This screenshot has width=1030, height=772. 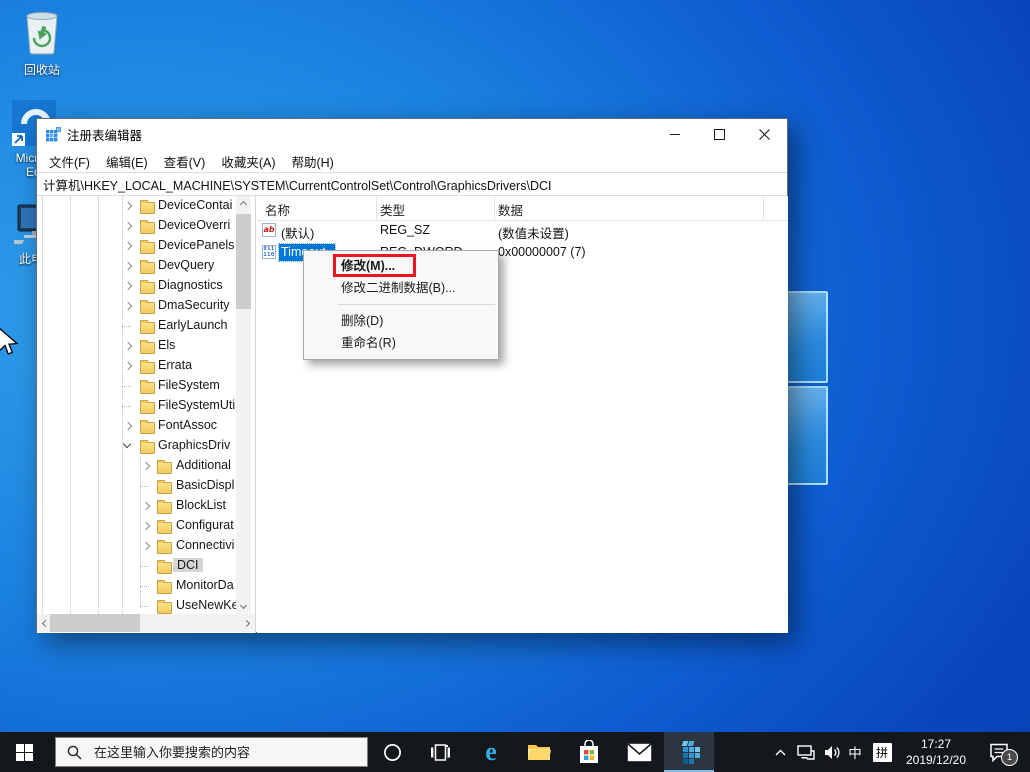 I want to click on menubar-item: 文件(F), so click(x=69, y=161).